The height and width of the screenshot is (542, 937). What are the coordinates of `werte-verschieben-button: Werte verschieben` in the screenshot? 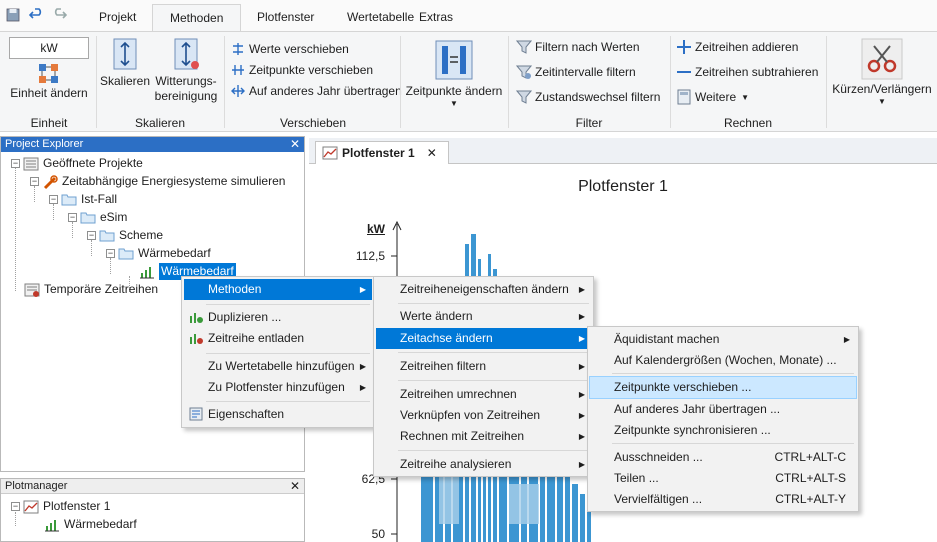 It's located at (289, 49).